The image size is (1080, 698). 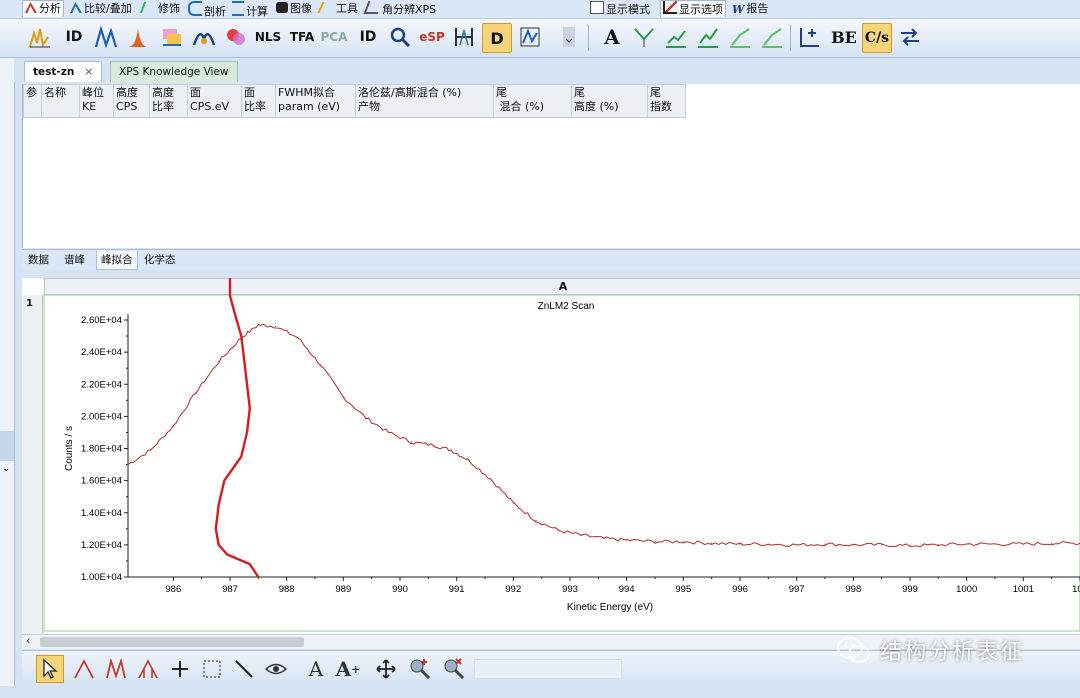 I want to click on col-header-lg-mix: 洛伦兹/高斯混合 (%) 产物, so click(x=424, y=101).